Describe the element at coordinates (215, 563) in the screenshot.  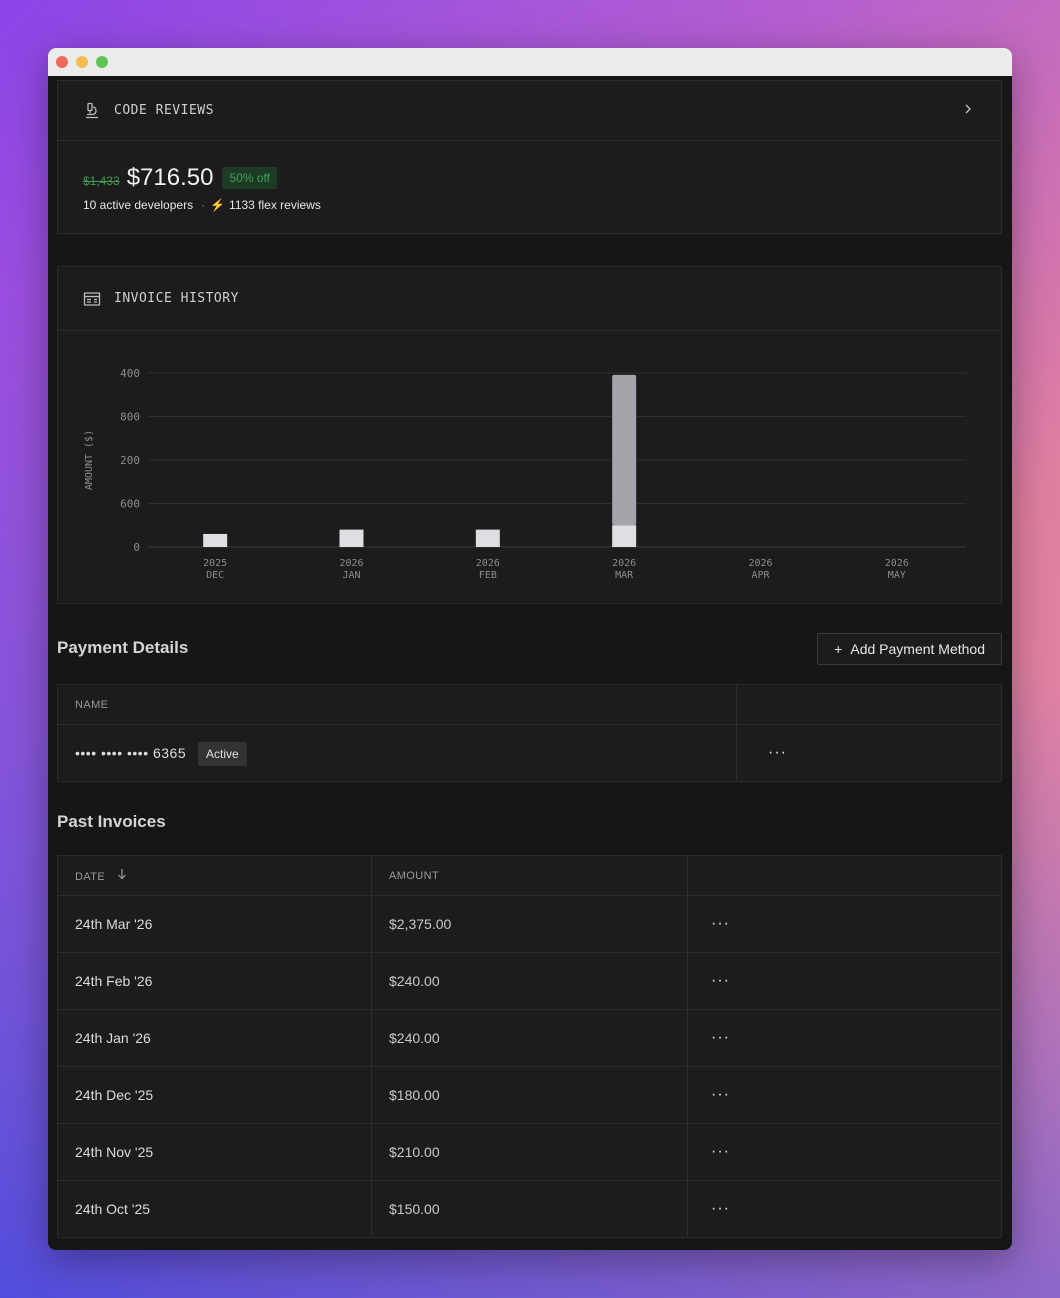
I see `x-tick-year: 2025` at that location.